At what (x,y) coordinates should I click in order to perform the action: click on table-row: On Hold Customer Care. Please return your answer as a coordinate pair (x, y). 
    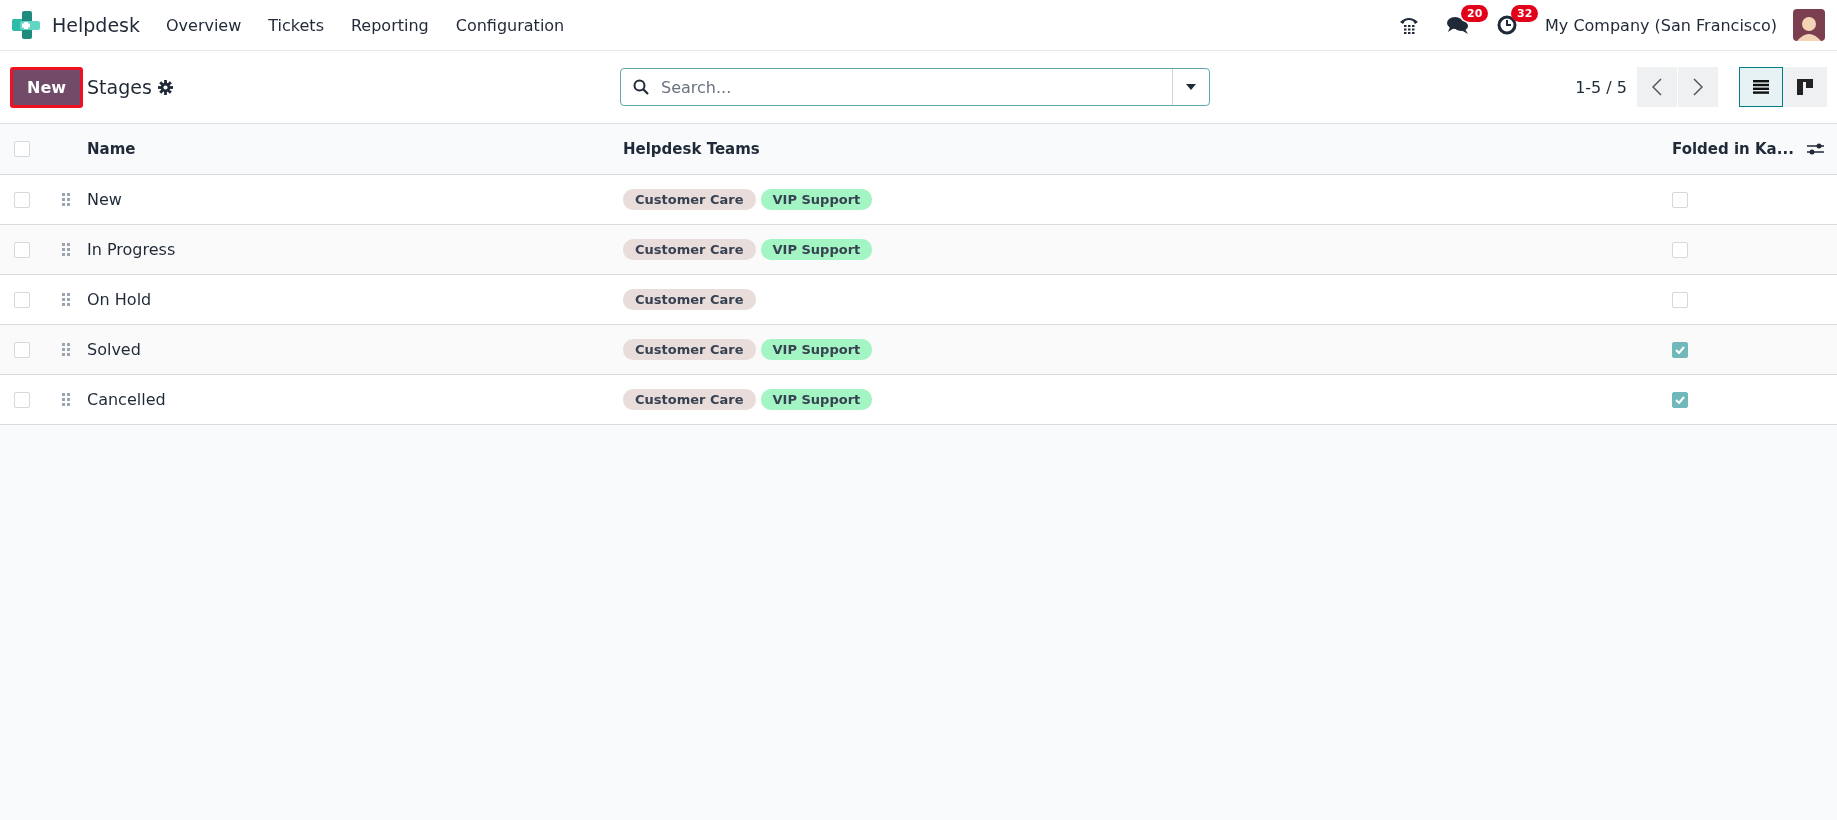
    Looking at the image, I should click on (918, 300).